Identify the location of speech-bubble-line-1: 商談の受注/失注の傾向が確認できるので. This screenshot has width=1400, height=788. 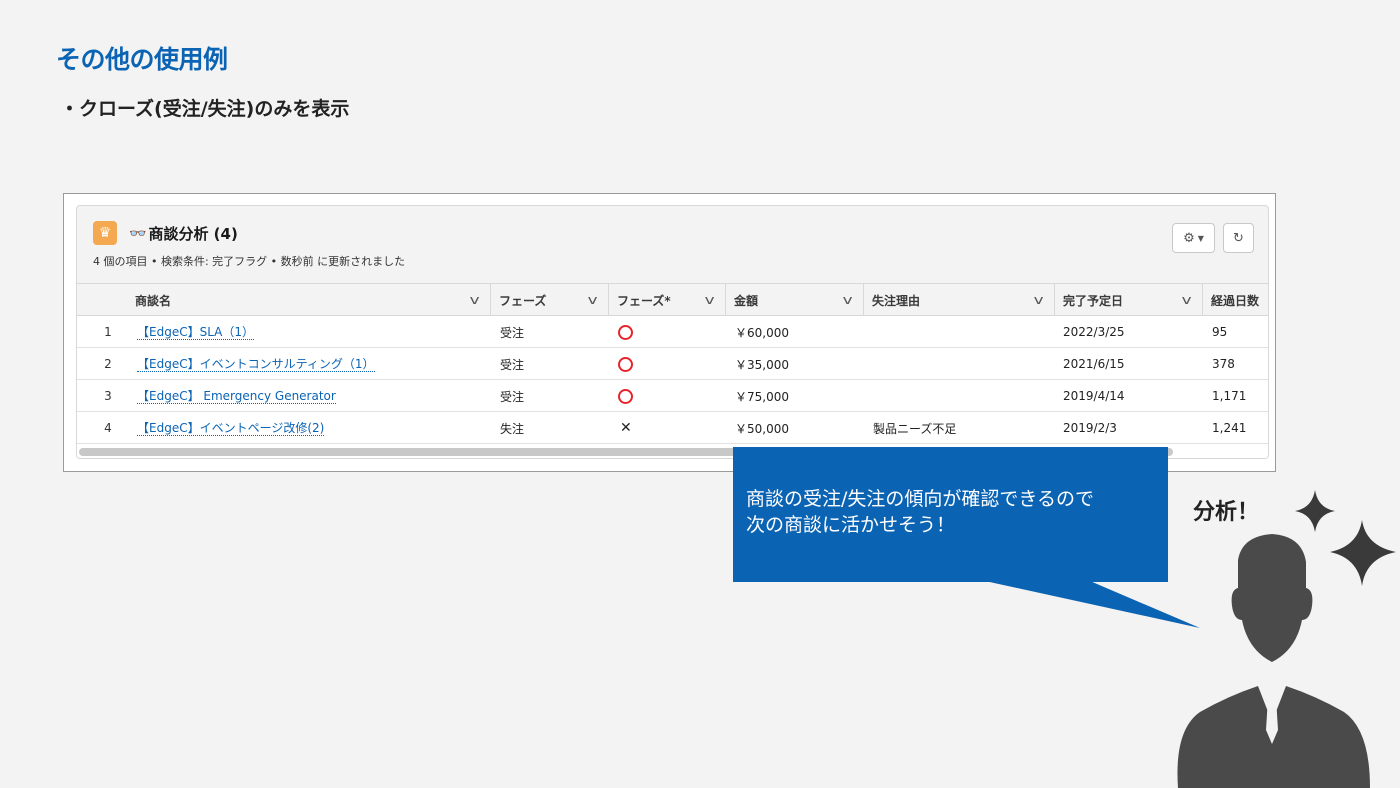
(920, 499).